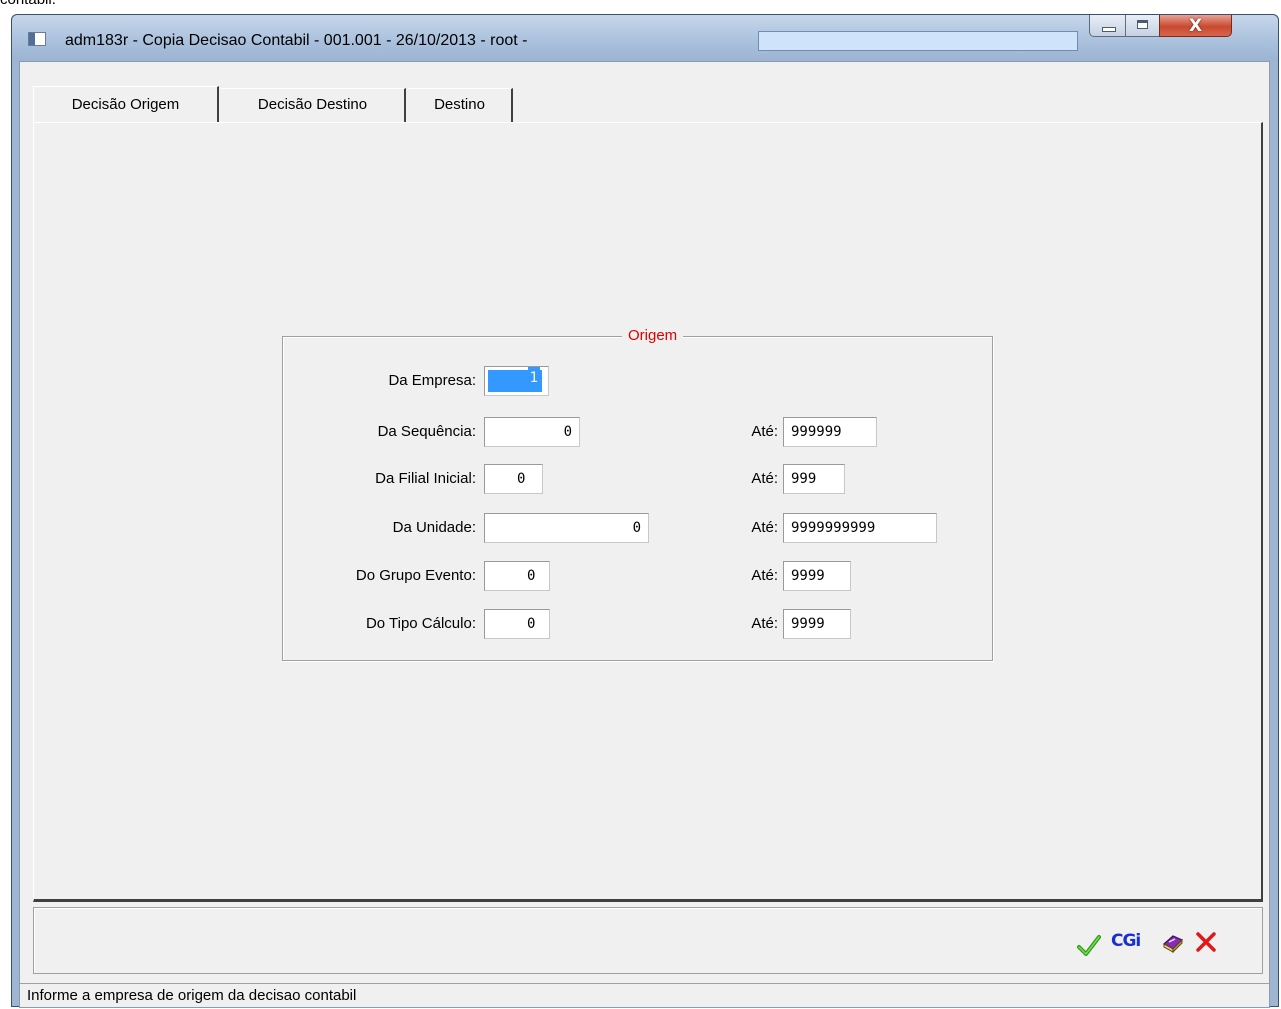 This screenshot has width=1281, height=1009. Describe the element at coordinates (764, 575) in the screenshot. I see `grupo-evento-ate-label: Até:` at that location.